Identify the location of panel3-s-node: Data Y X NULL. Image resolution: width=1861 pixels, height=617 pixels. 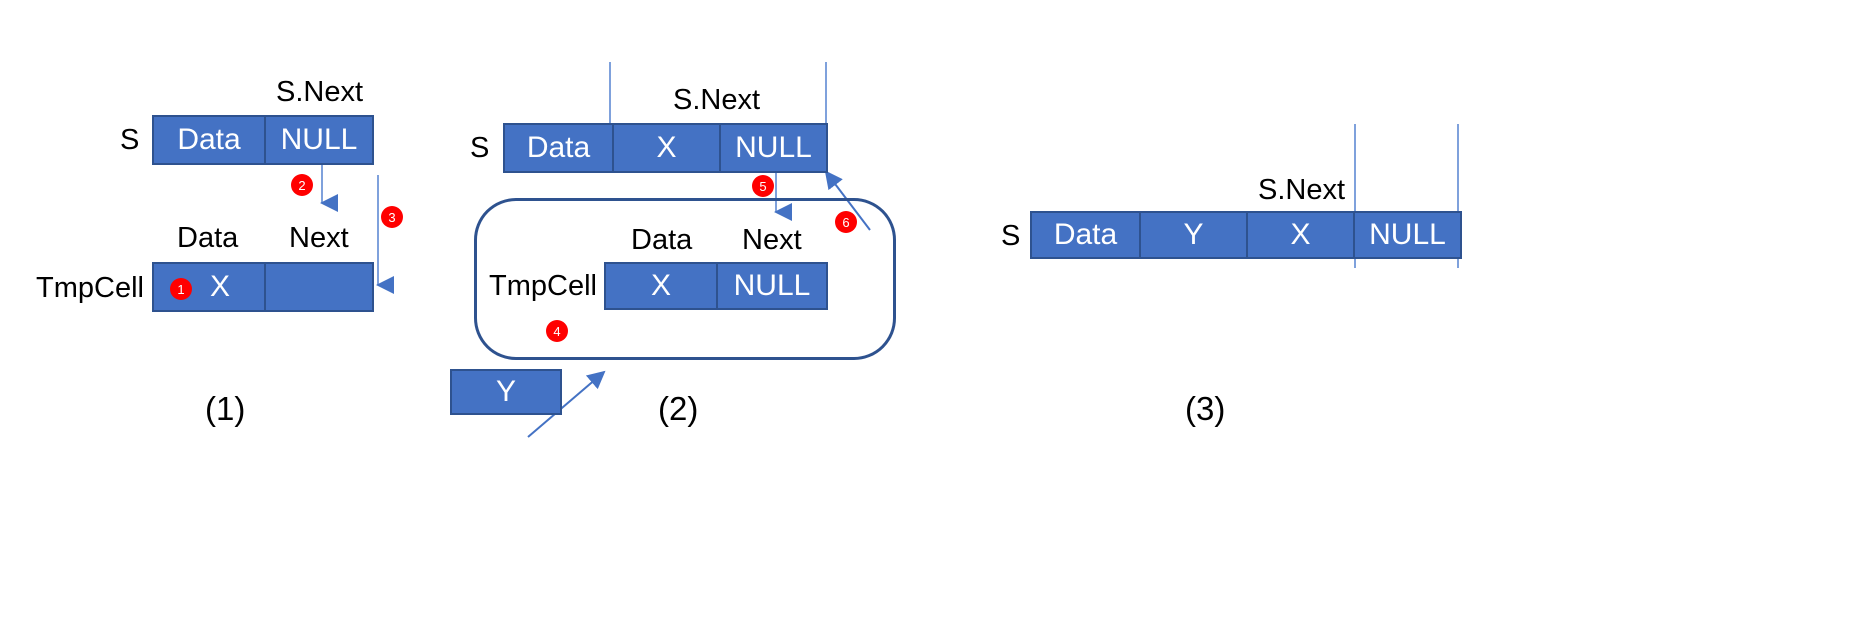
(1246, 235).